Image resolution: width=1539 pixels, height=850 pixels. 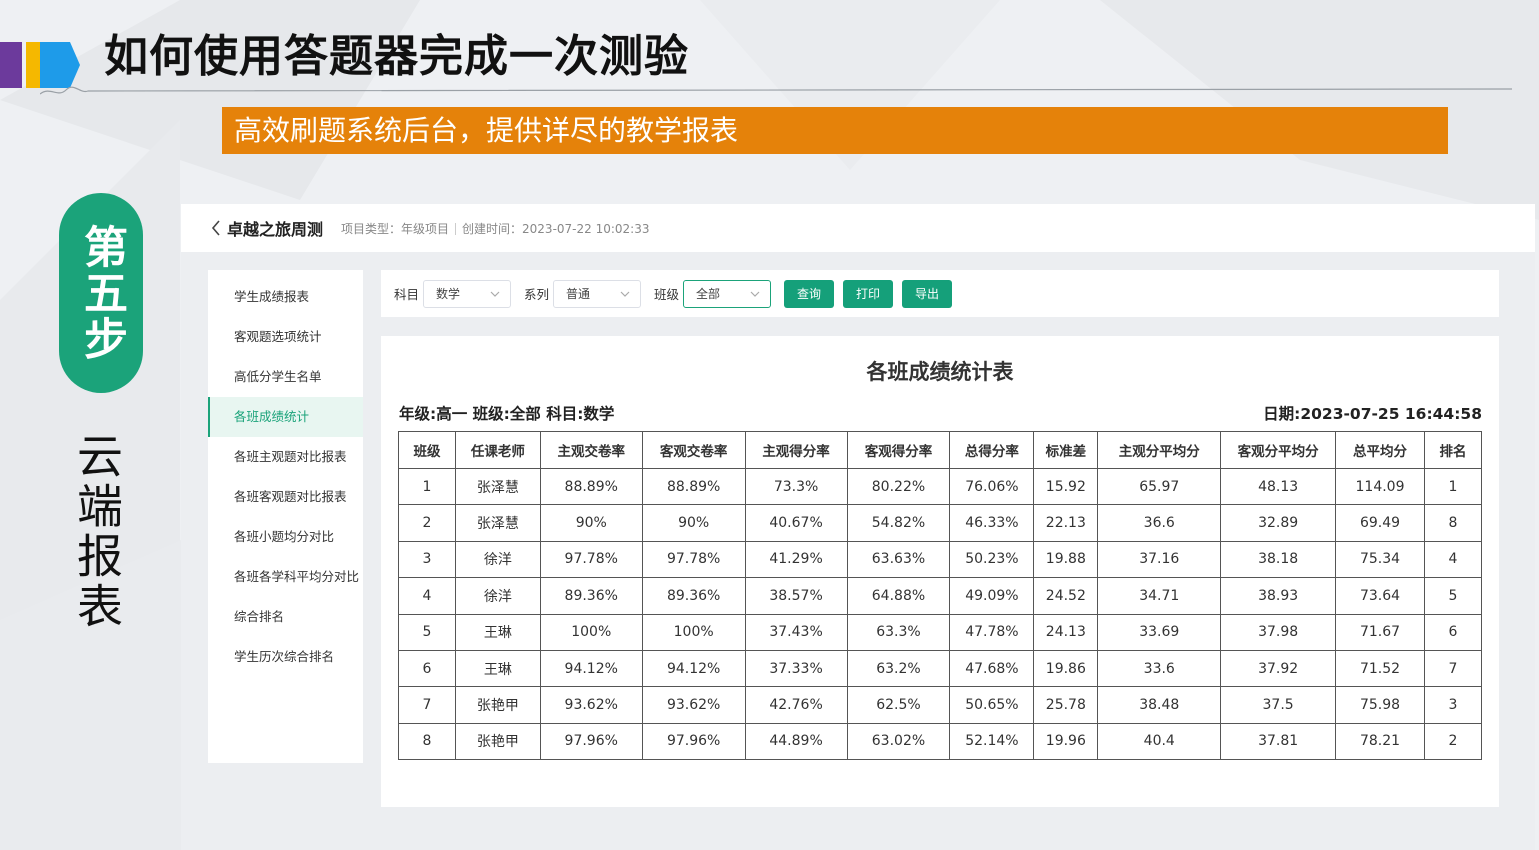 What do you see at coordinates (556, 228) in the screenshot?
I see `project-created-time: 创建时间：2023-07-22 10:02:33` at bounding box center [556, 228].